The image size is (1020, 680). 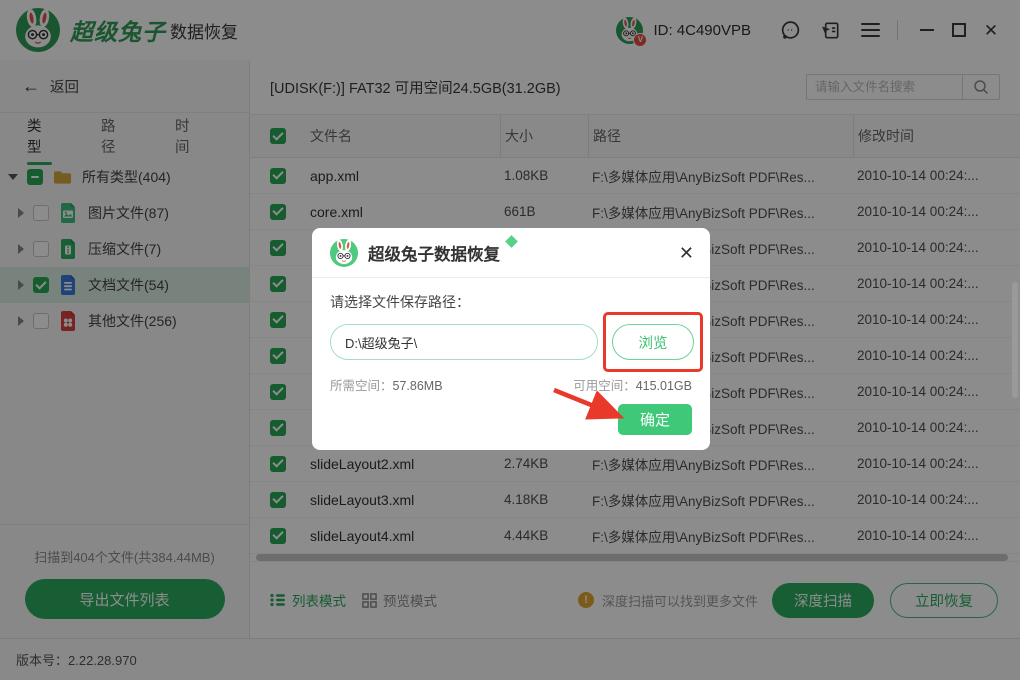 What do you see at coordinates (400, 302) in the screenshot?
I see `save-path-label: 请选择文件保存路径：` at bounding box center [400, 302].